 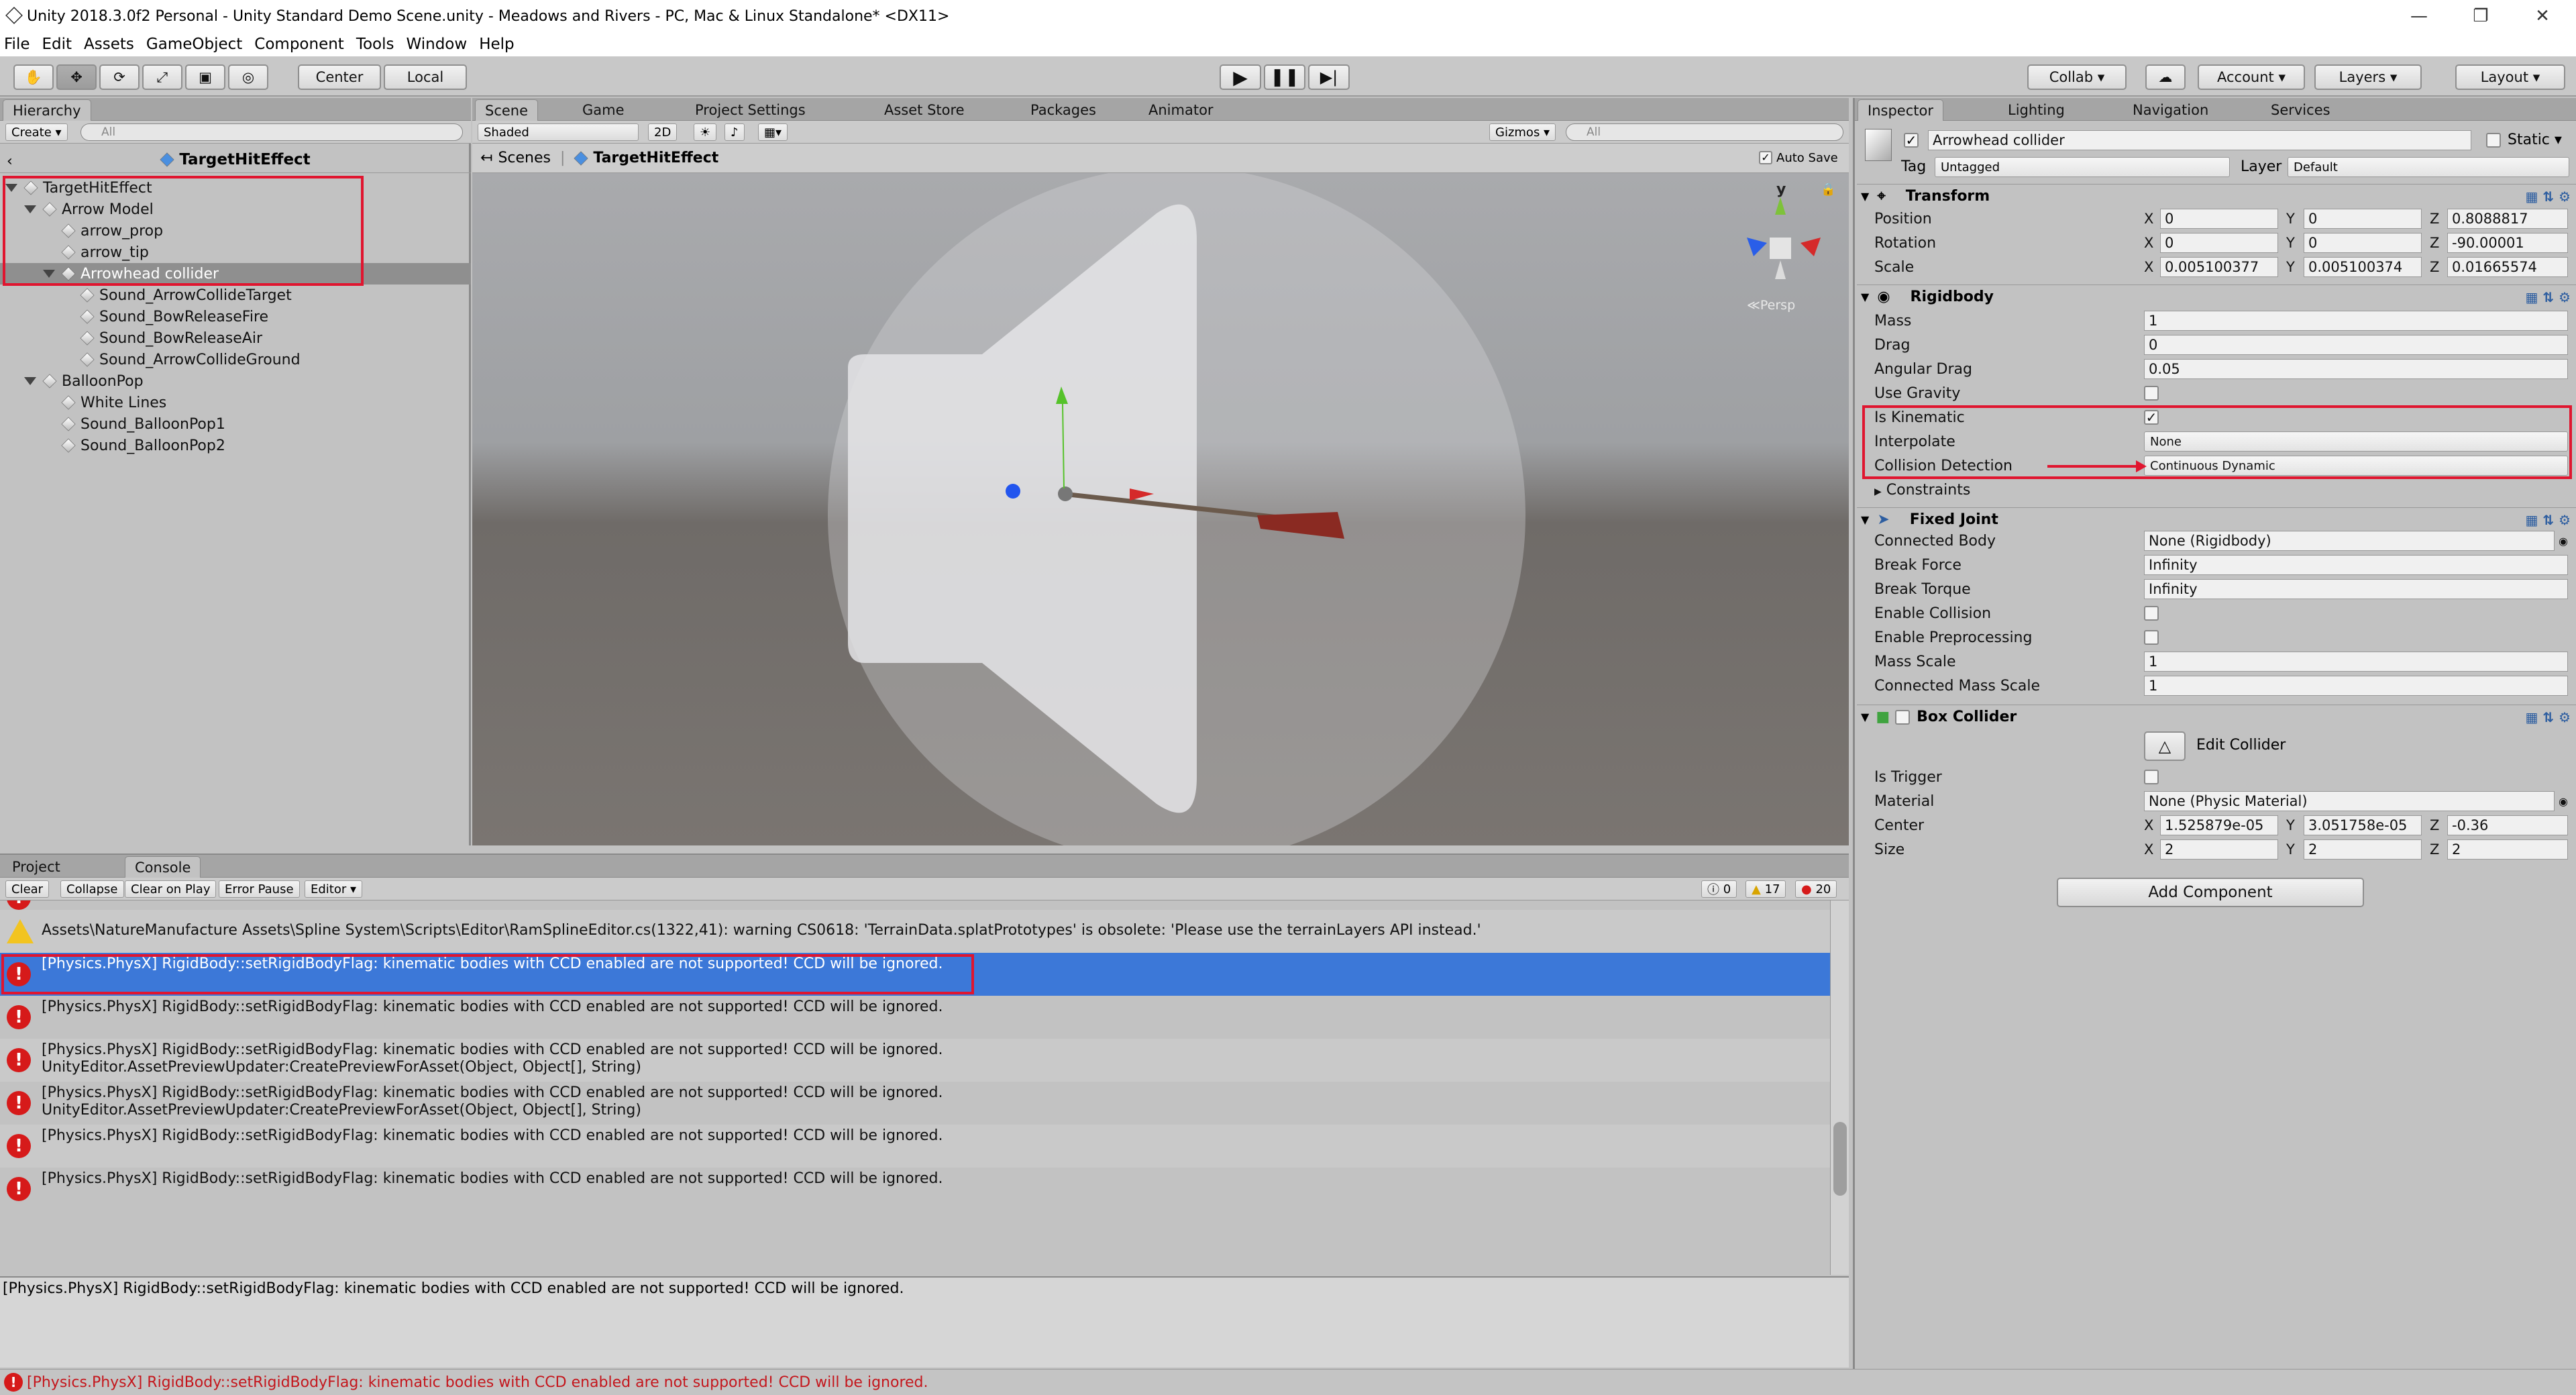 I want to click on pause-button: ❚❚, so click(x=1284, y=77).